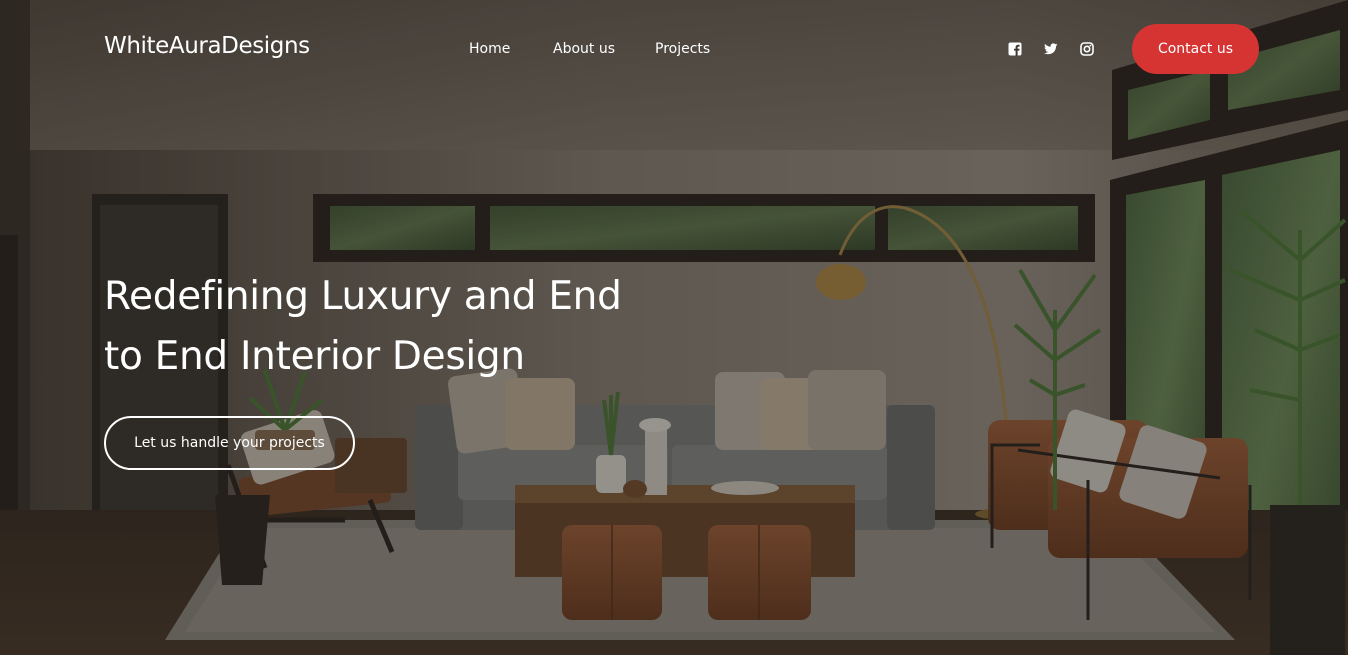  Describe the element at coordinates (207, 46) in the screenshot. I see `brand-logo: WhiteAuraDesigns` at that location.